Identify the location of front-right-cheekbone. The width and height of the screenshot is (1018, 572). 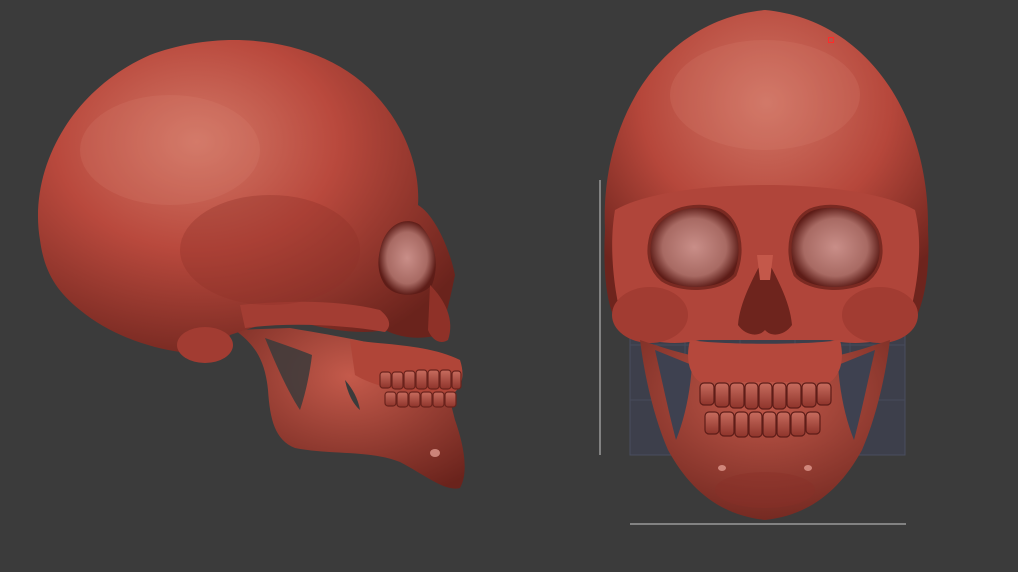
(880, 315).